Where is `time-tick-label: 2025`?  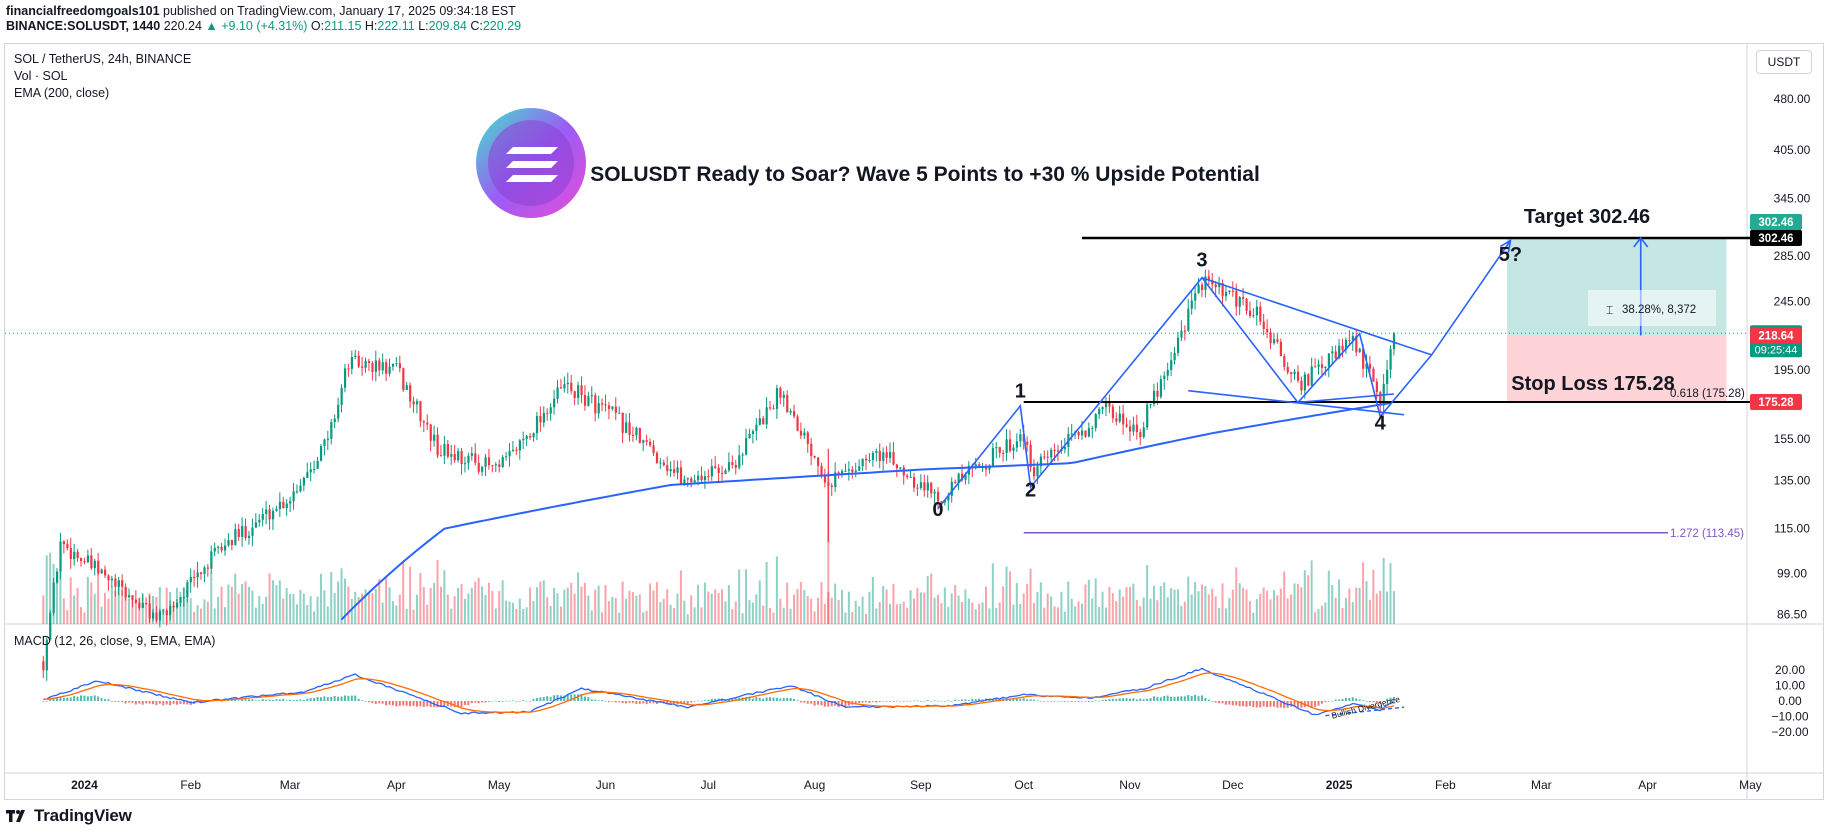
time-tick-label: 2025 is located at coordinates (1339, 785).